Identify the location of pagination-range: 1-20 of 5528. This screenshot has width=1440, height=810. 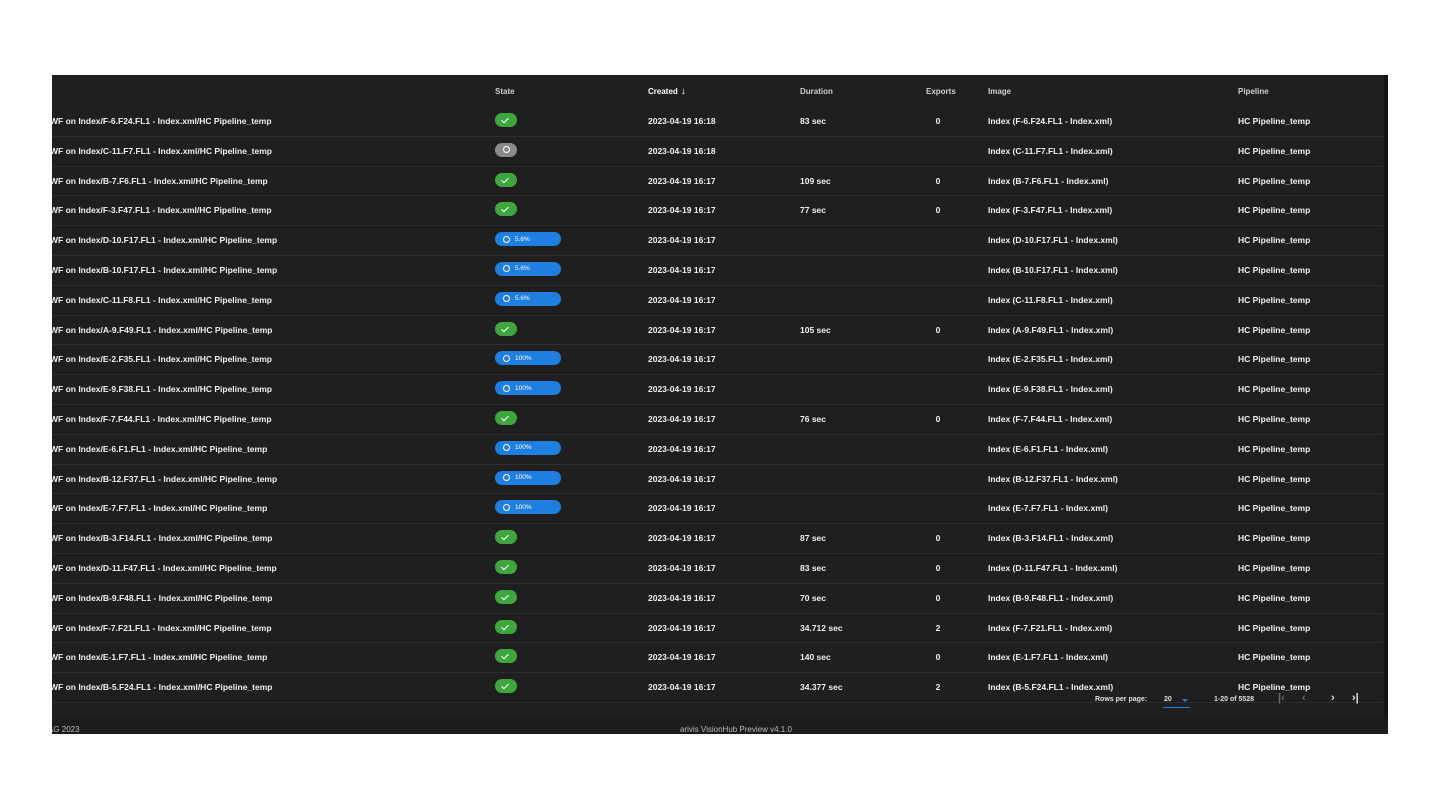
(1234, 699).